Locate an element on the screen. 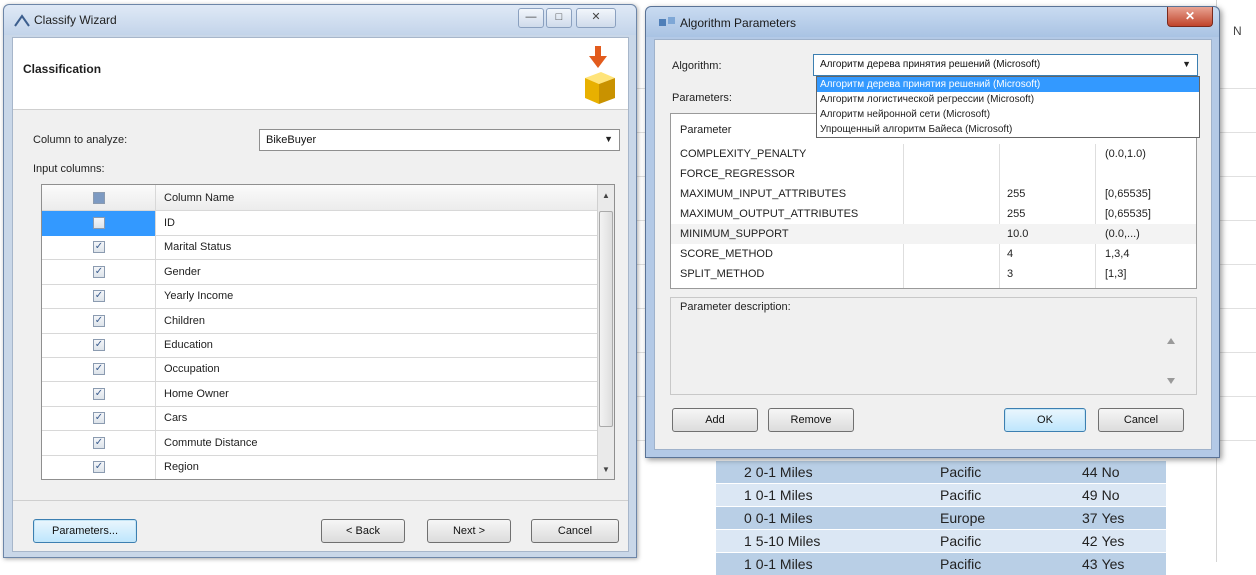  select-all-cell is located at coordinates (99, 198).